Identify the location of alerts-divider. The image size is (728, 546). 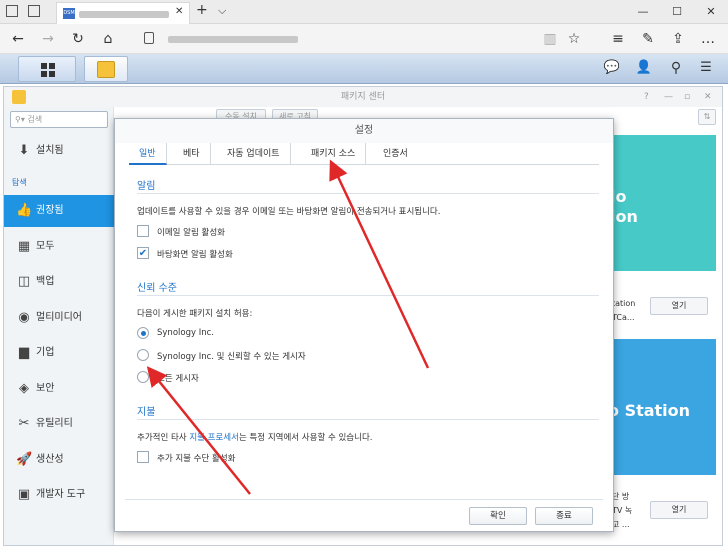
(368, 193).